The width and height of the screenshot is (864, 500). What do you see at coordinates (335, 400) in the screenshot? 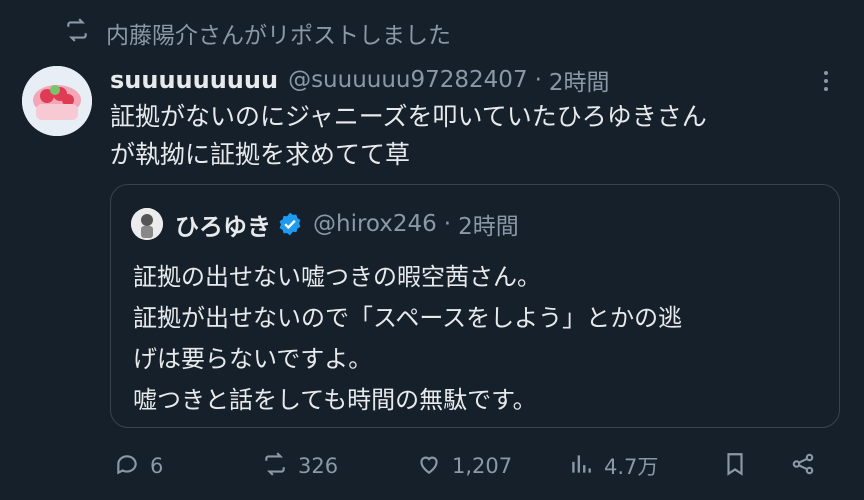
I see `quoted-text-line: 嘘つきと話をしても時間の無駄です。` at bounding box center [335, 400].